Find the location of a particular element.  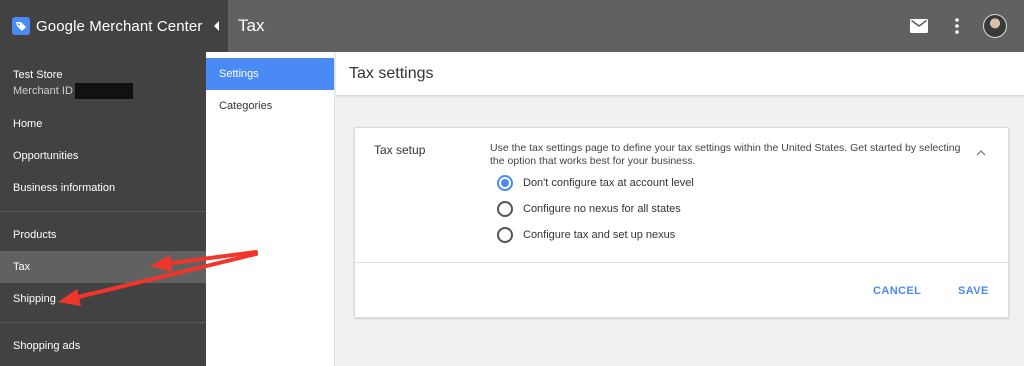

account-button is located at coordinates (995, 26).